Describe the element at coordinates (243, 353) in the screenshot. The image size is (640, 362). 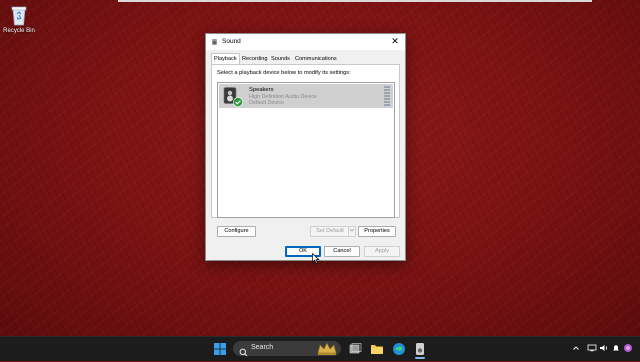
I see `search-icon` at that location.